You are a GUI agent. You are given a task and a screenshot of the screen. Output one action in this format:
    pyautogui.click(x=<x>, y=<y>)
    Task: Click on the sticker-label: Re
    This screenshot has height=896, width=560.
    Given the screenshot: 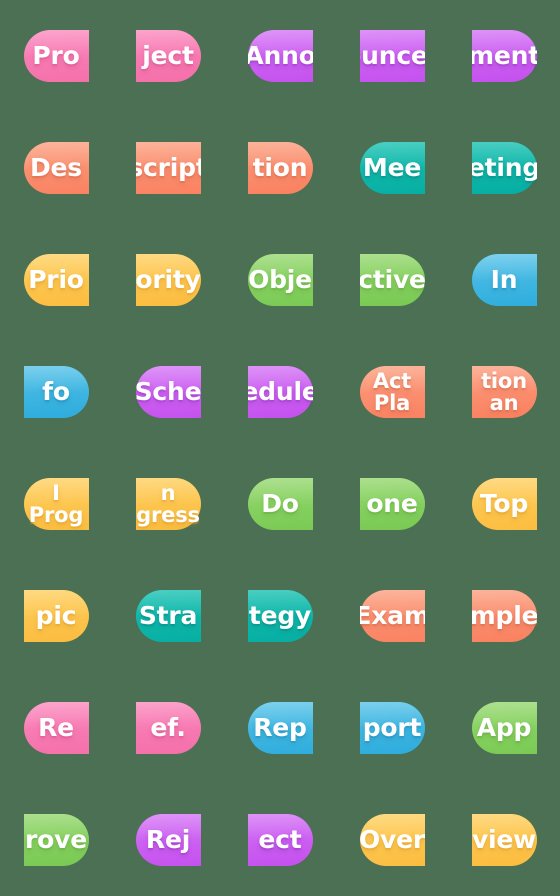 What is the action you would take?
    pyautogui.click(x=56, y=728)
    